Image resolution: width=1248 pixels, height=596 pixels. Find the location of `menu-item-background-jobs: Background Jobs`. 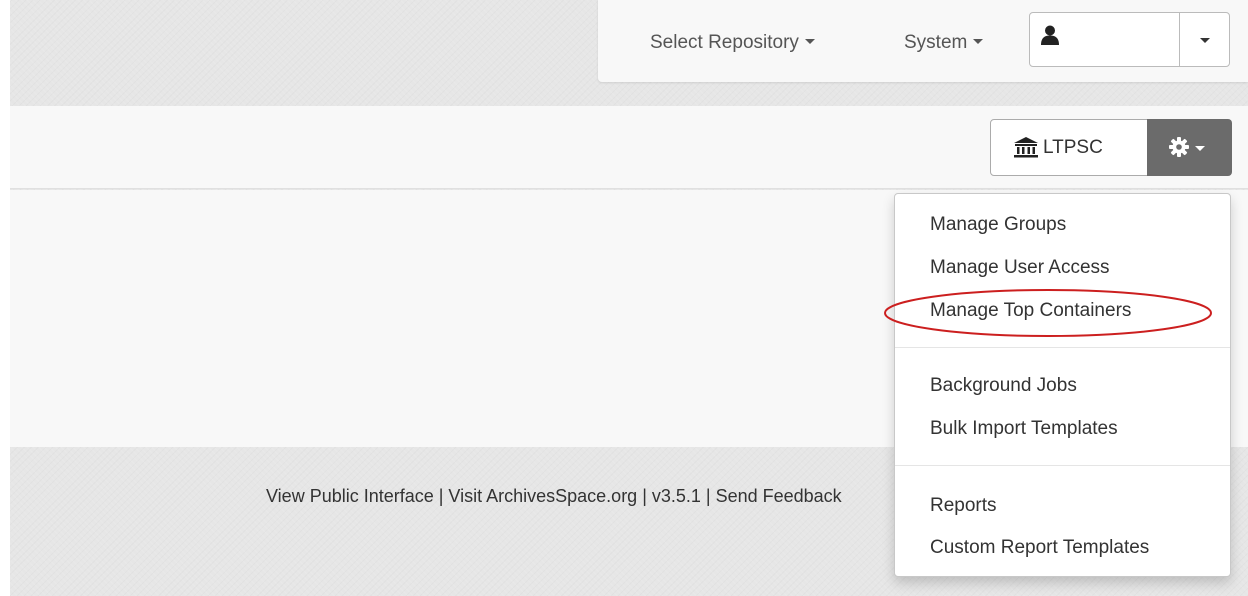

menu-item-background-jobs: Background Jobs is located at coordinates (1003, 386).